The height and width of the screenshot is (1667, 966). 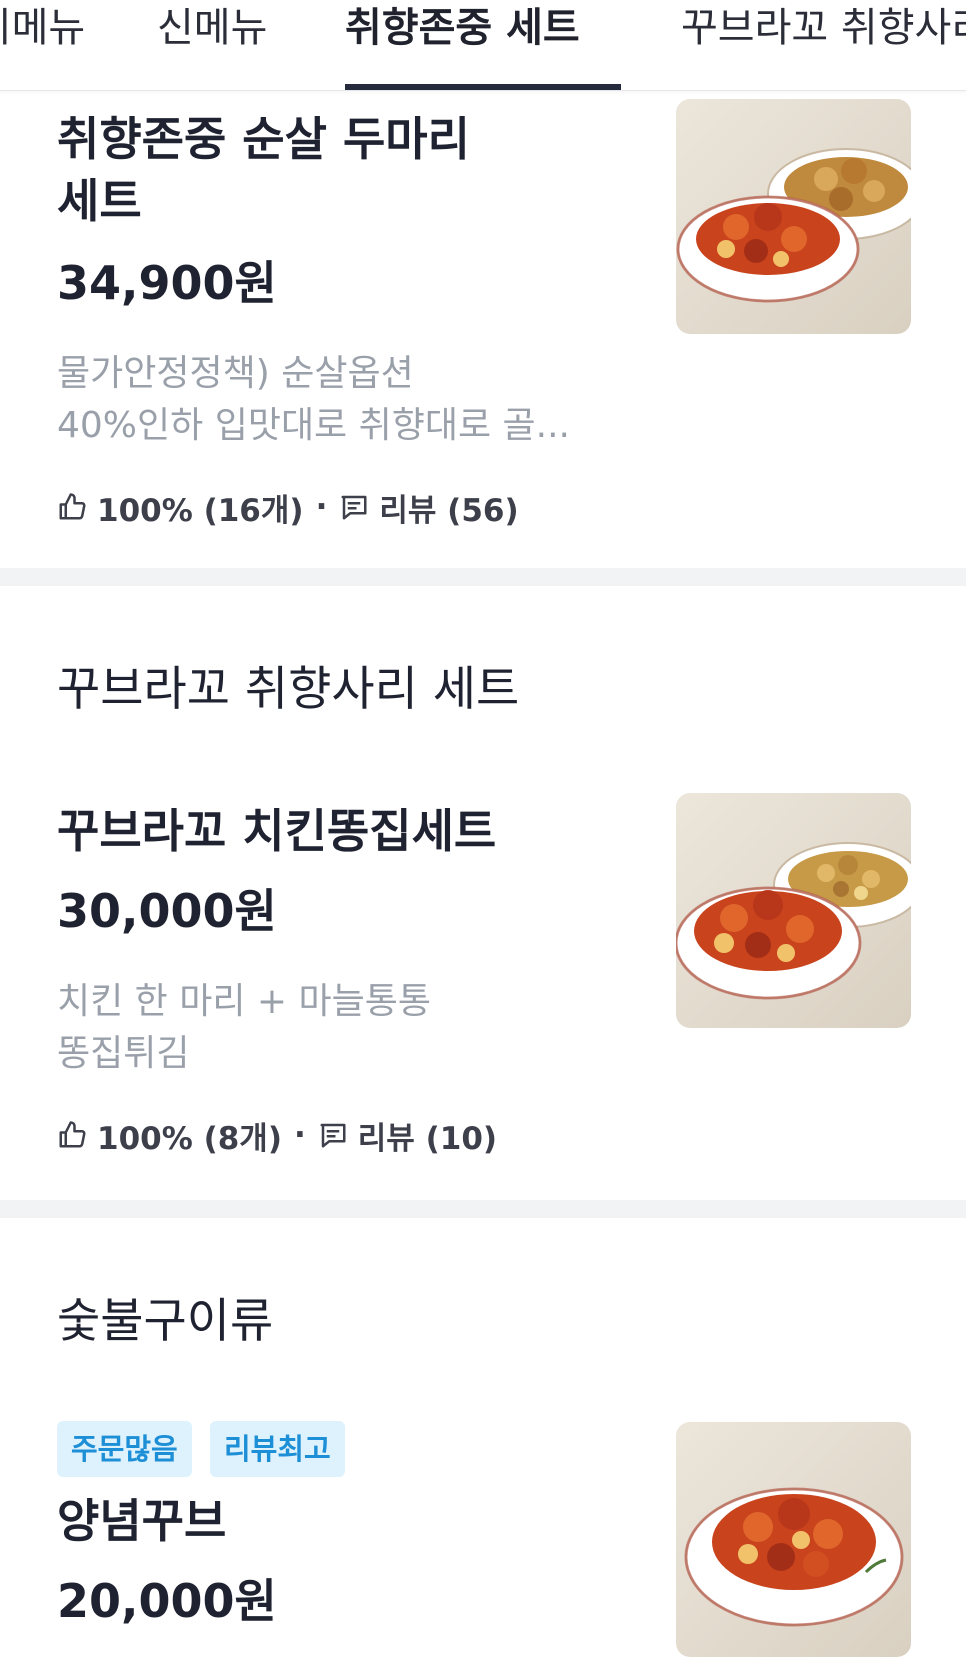 I want to click on category-tab-bar: 인기메뉴 신메뉴 취향존중 세트 꾸브라꼬 취향사리 세트, so click(x=483, y=45).